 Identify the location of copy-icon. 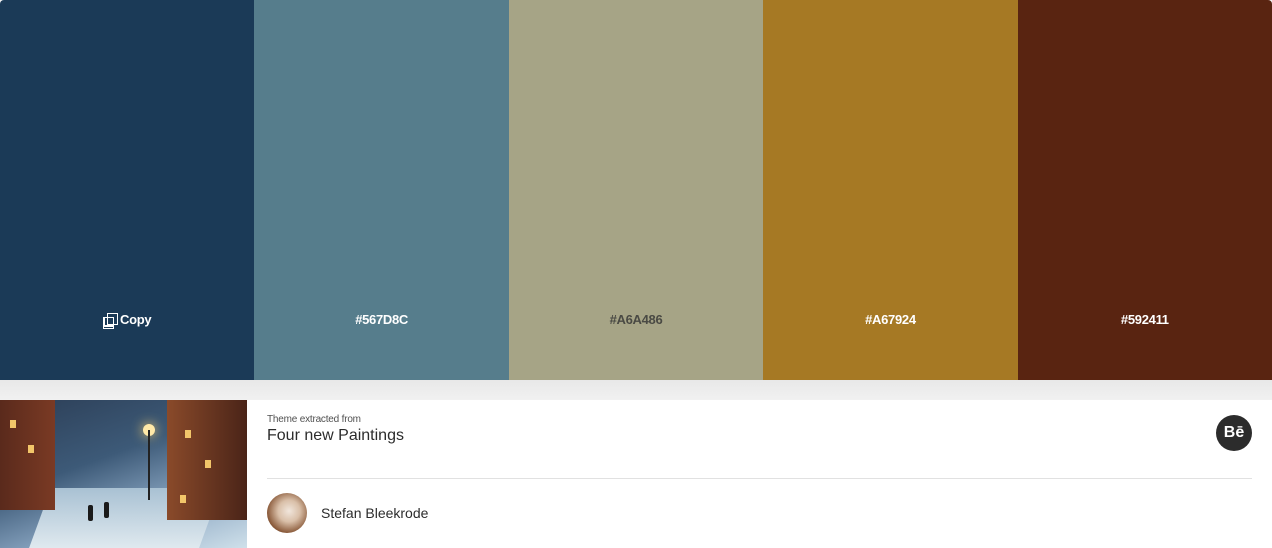
(111, 320).